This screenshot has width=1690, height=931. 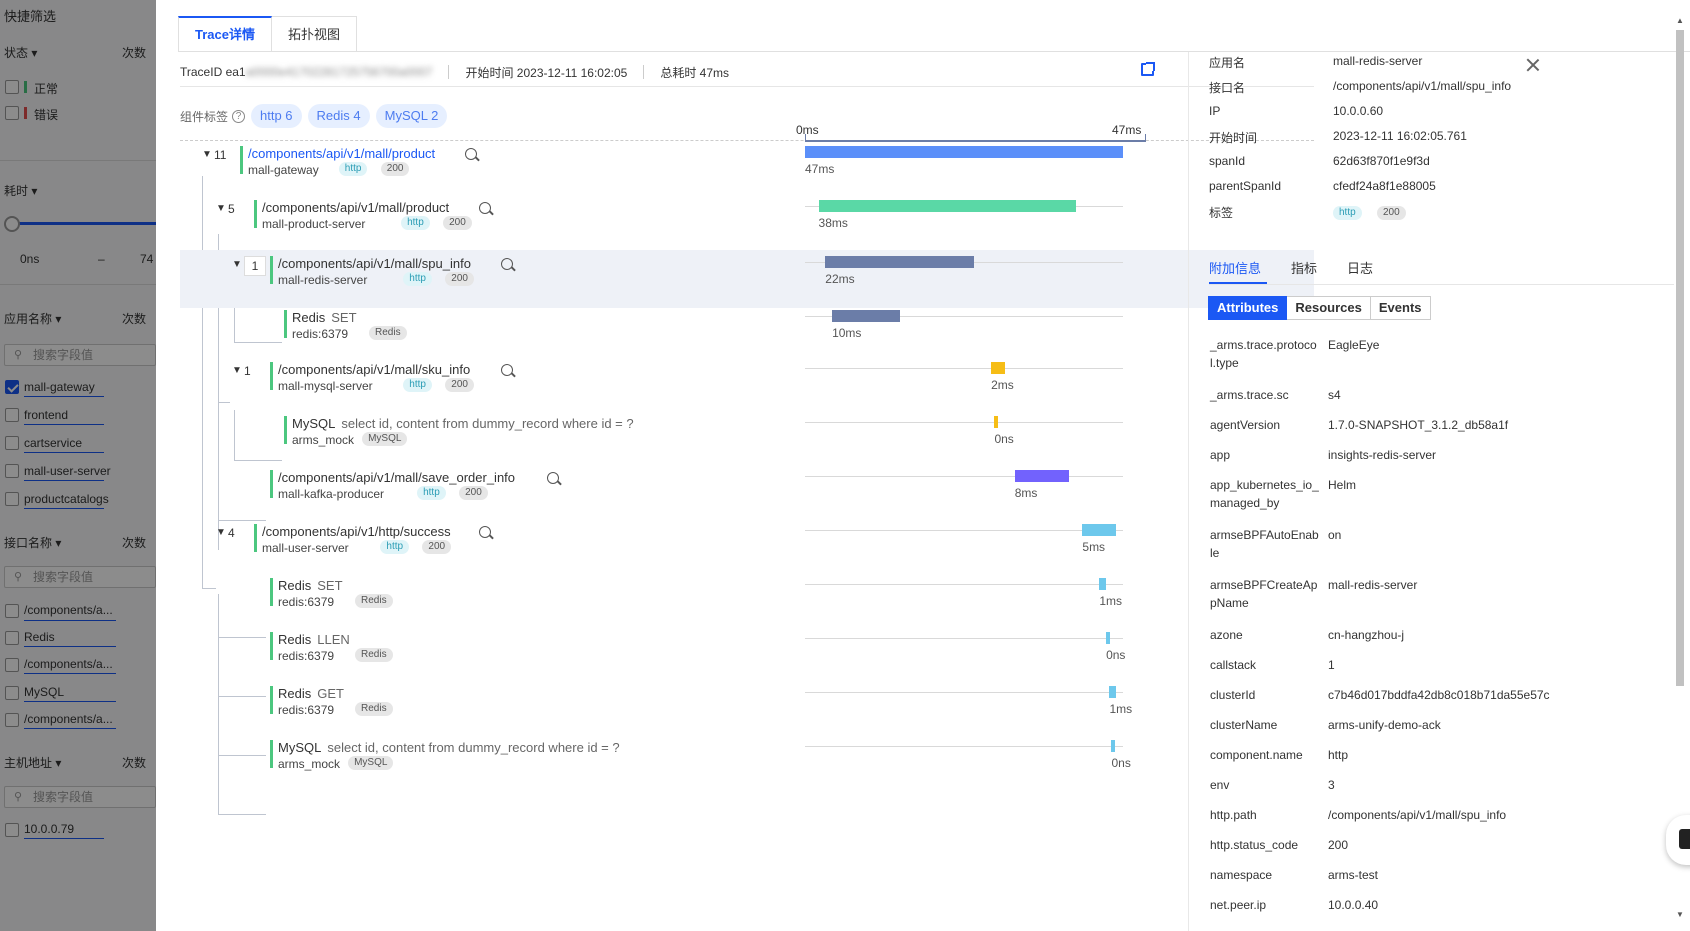 What do you see at coordinates (374, 369) in the screenshot?
I see `span-name: /components/api/v1/mall/sku_info` at bounding box center [374, 369].